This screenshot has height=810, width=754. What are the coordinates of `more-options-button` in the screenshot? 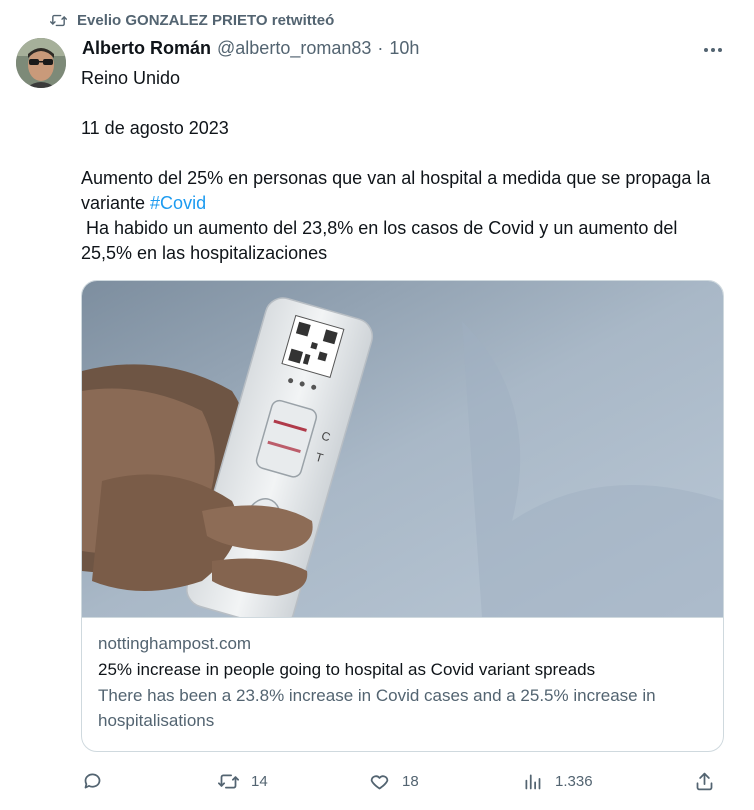 It's located at (713, 50).